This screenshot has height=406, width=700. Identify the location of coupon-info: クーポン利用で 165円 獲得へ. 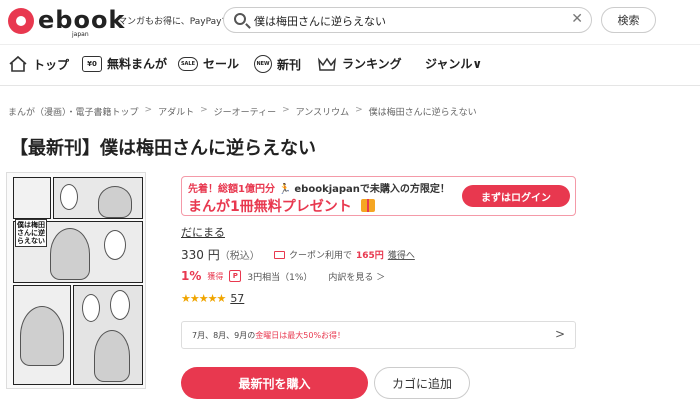
(344, 254).